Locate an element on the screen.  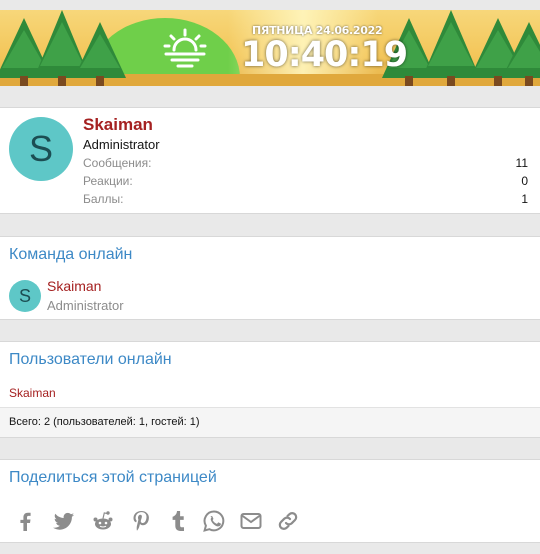
twitter-icon is located at coordinates (64, 521).